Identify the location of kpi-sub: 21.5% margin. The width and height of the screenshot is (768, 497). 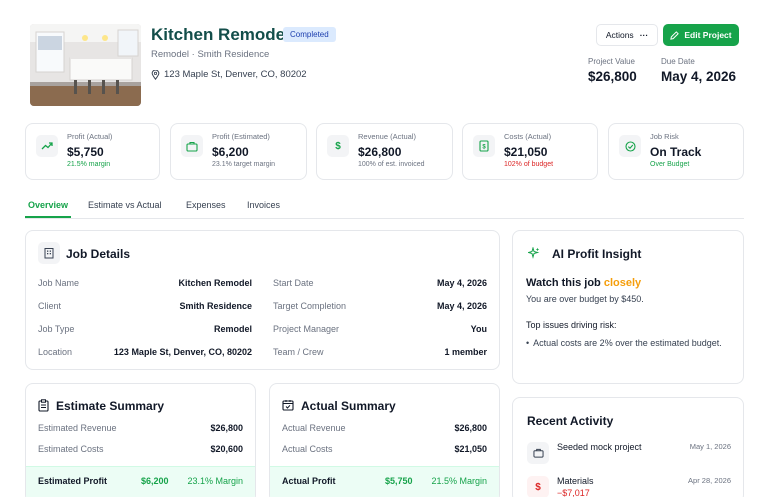
(89, 164).